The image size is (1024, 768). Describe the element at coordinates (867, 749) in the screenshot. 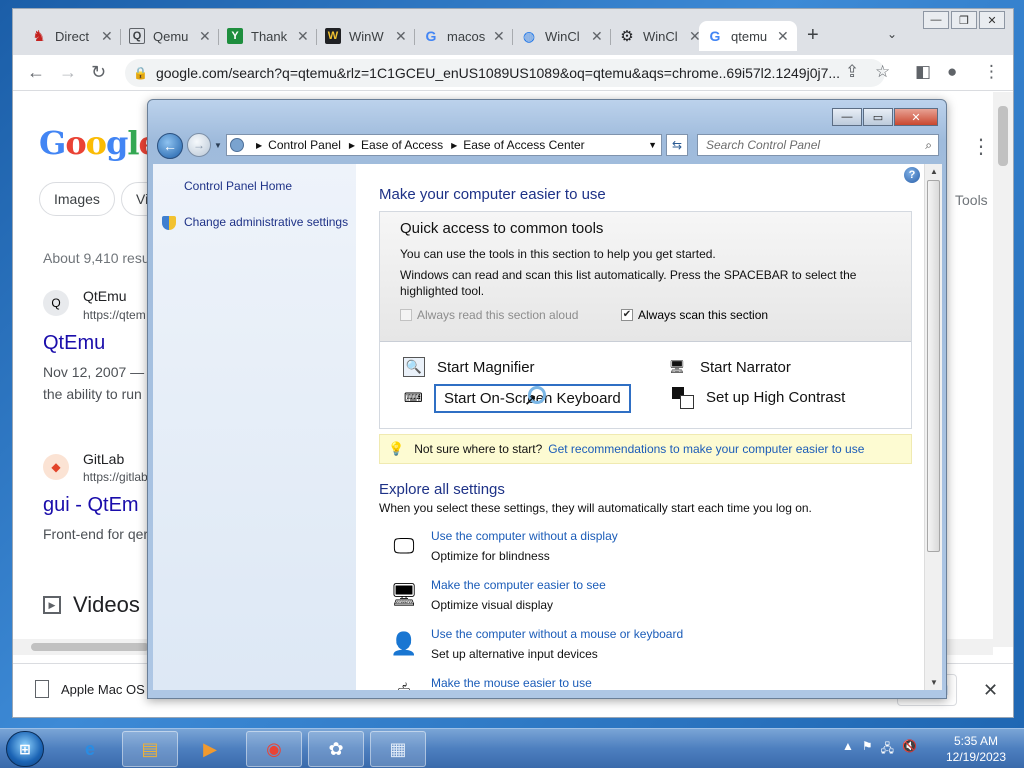

I see `action-center-flag-icon: ⚑` at that location.